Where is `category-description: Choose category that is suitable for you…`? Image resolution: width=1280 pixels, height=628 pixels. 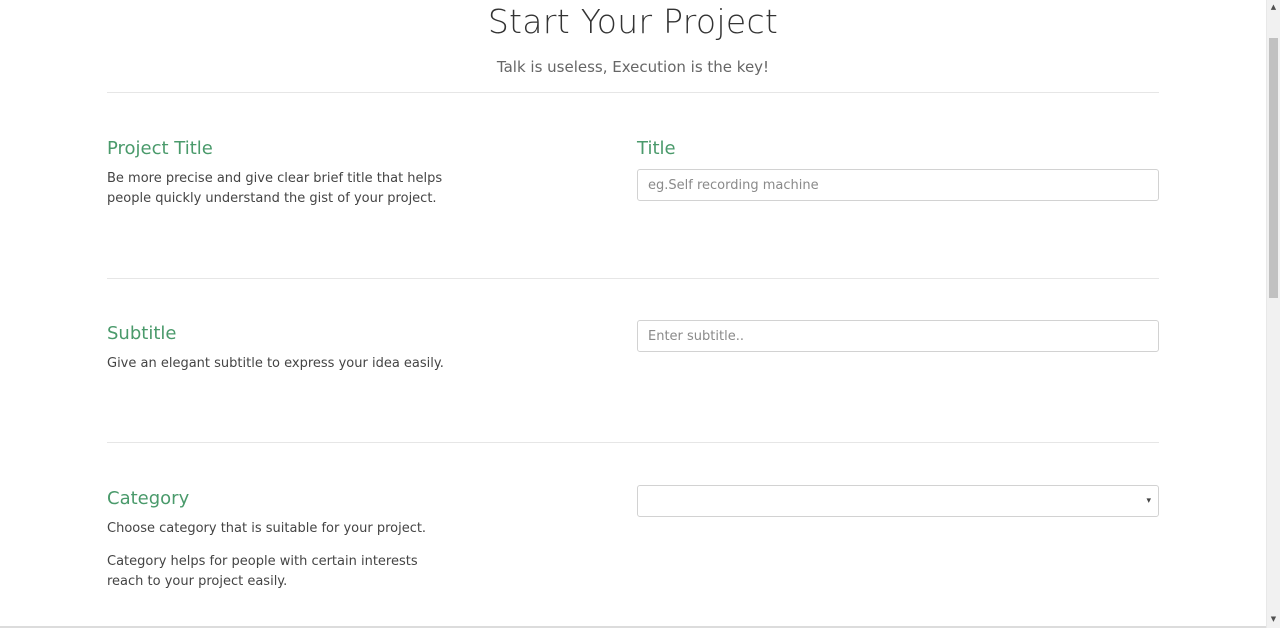
category-description: Choose category that is suitable for you… is located at coordinates (267, 528).